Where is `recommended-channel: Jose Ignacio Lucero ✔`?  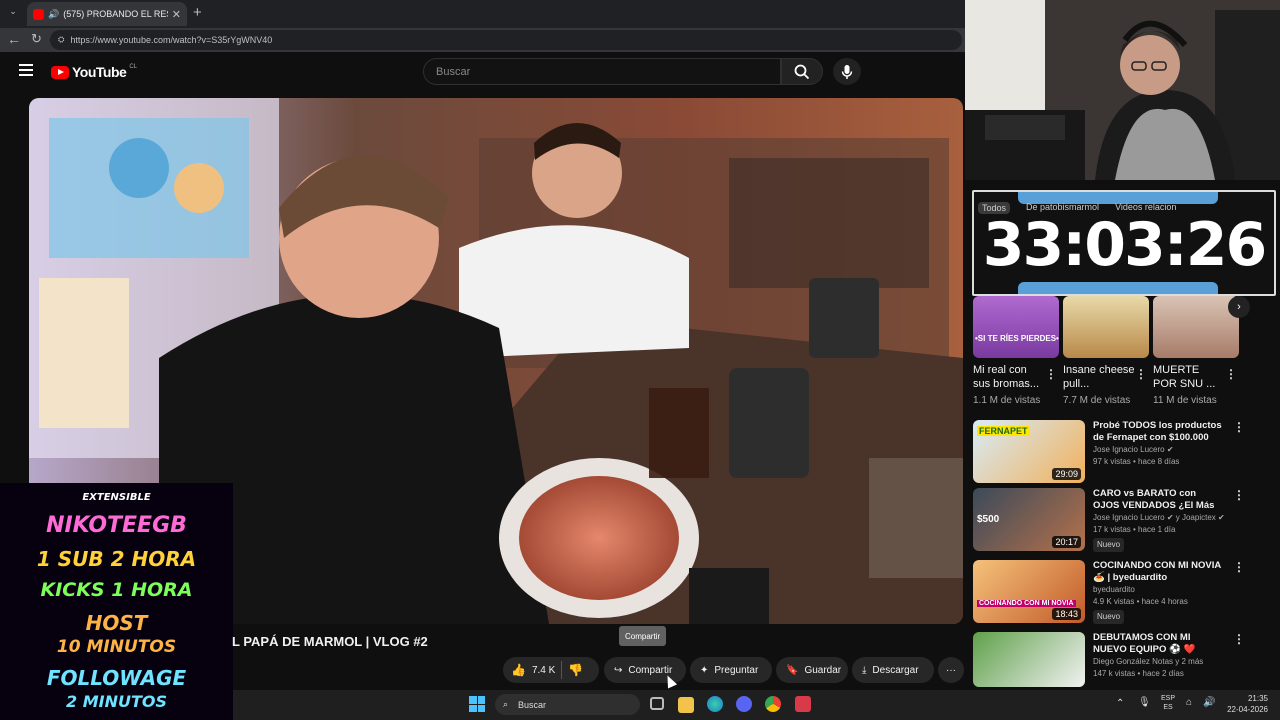
recommended-channel: Jose Ignacio Lucero ✔ is located at coordinates (1159, 450).